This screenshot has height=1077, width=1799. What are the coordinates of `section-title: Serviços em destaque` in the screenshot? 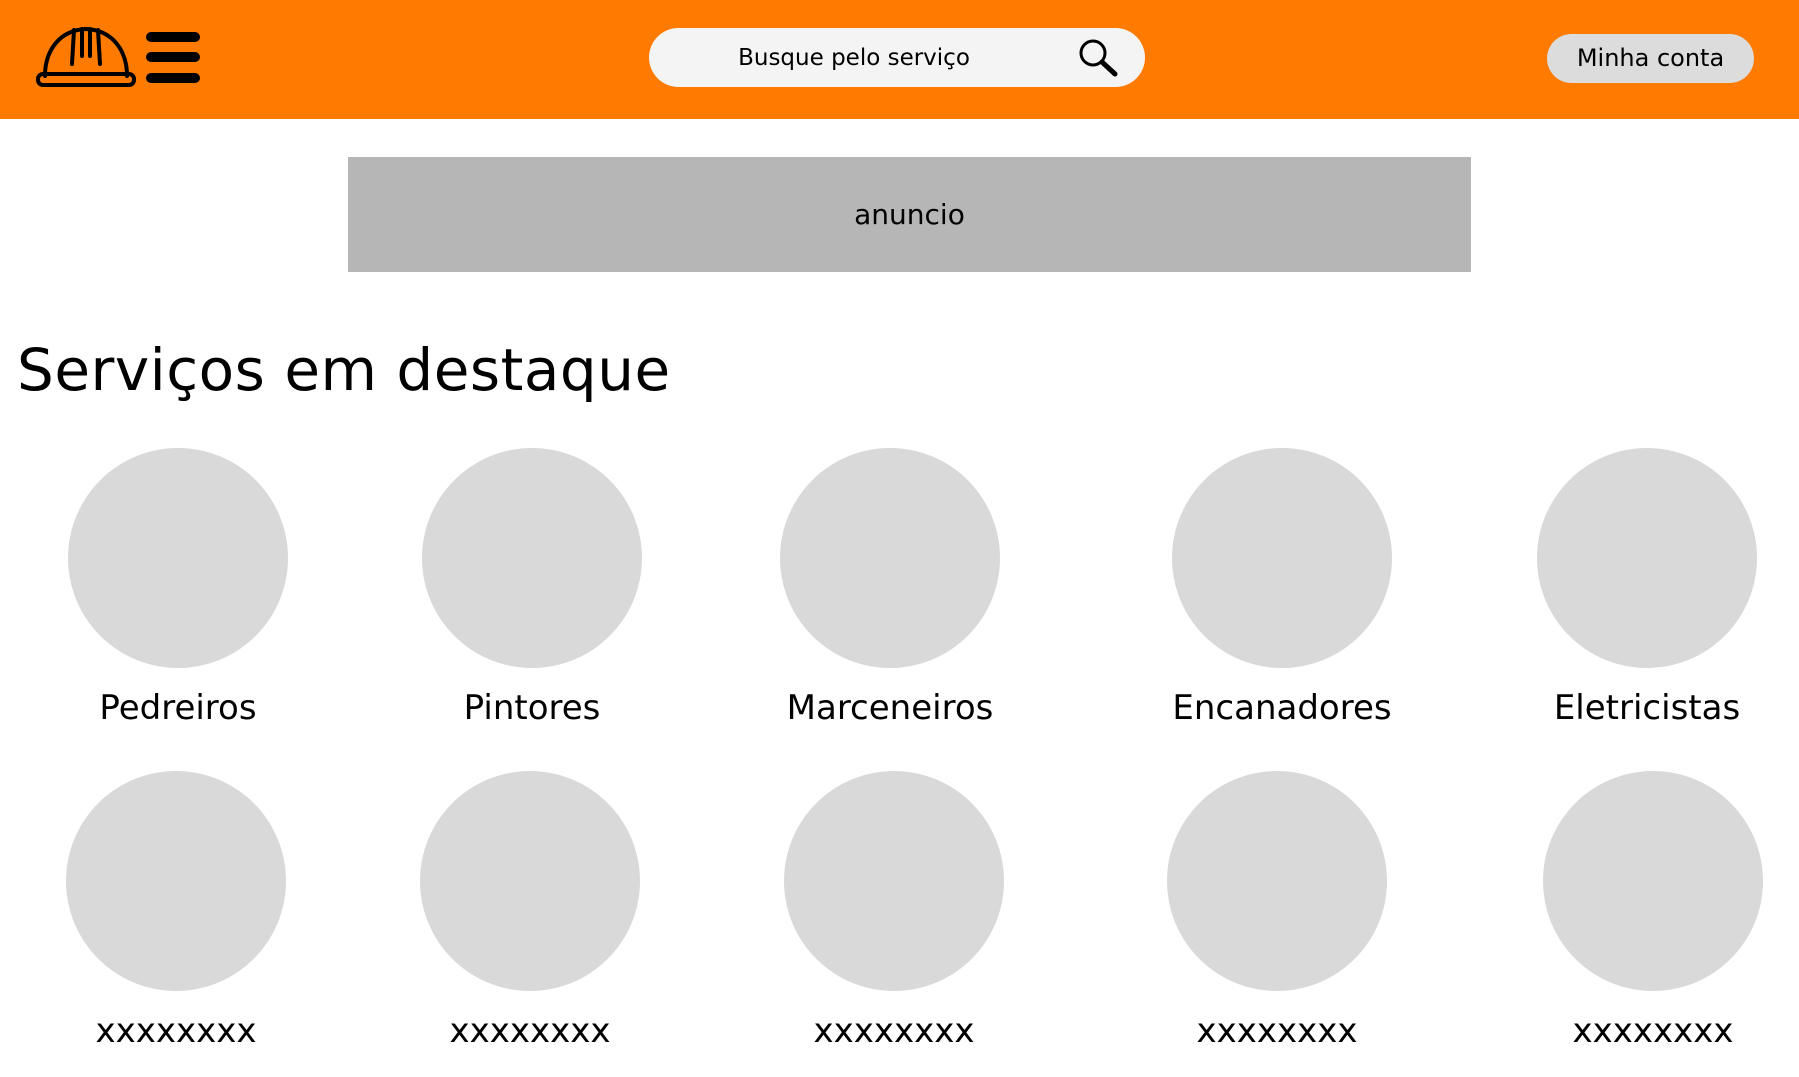 It's located at (344, 370).